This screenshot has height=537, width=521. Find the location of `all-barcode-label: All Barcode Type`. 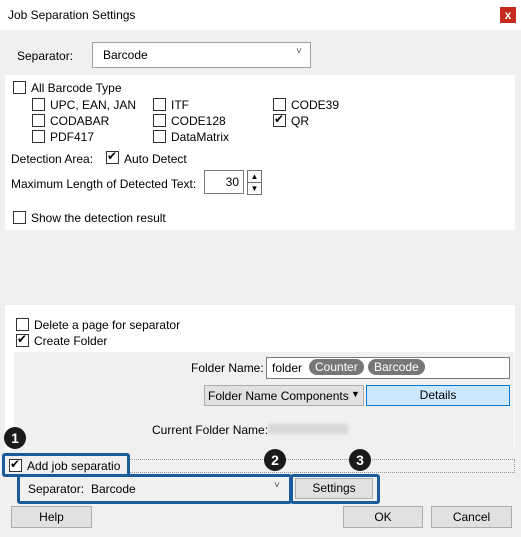

all-barcode-label: All Barcode Type is located at coordinates (76, 88).